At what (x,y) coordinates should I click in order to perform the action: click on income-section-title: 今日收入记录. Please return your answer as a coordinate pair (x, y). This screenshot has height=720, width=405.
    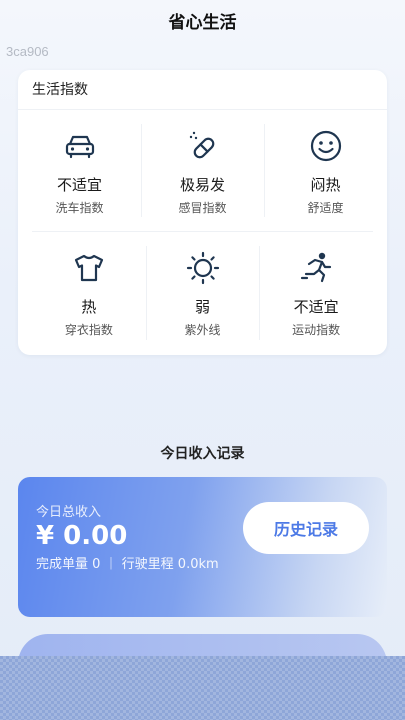
    Looking at the image, I should click on (202, 454).